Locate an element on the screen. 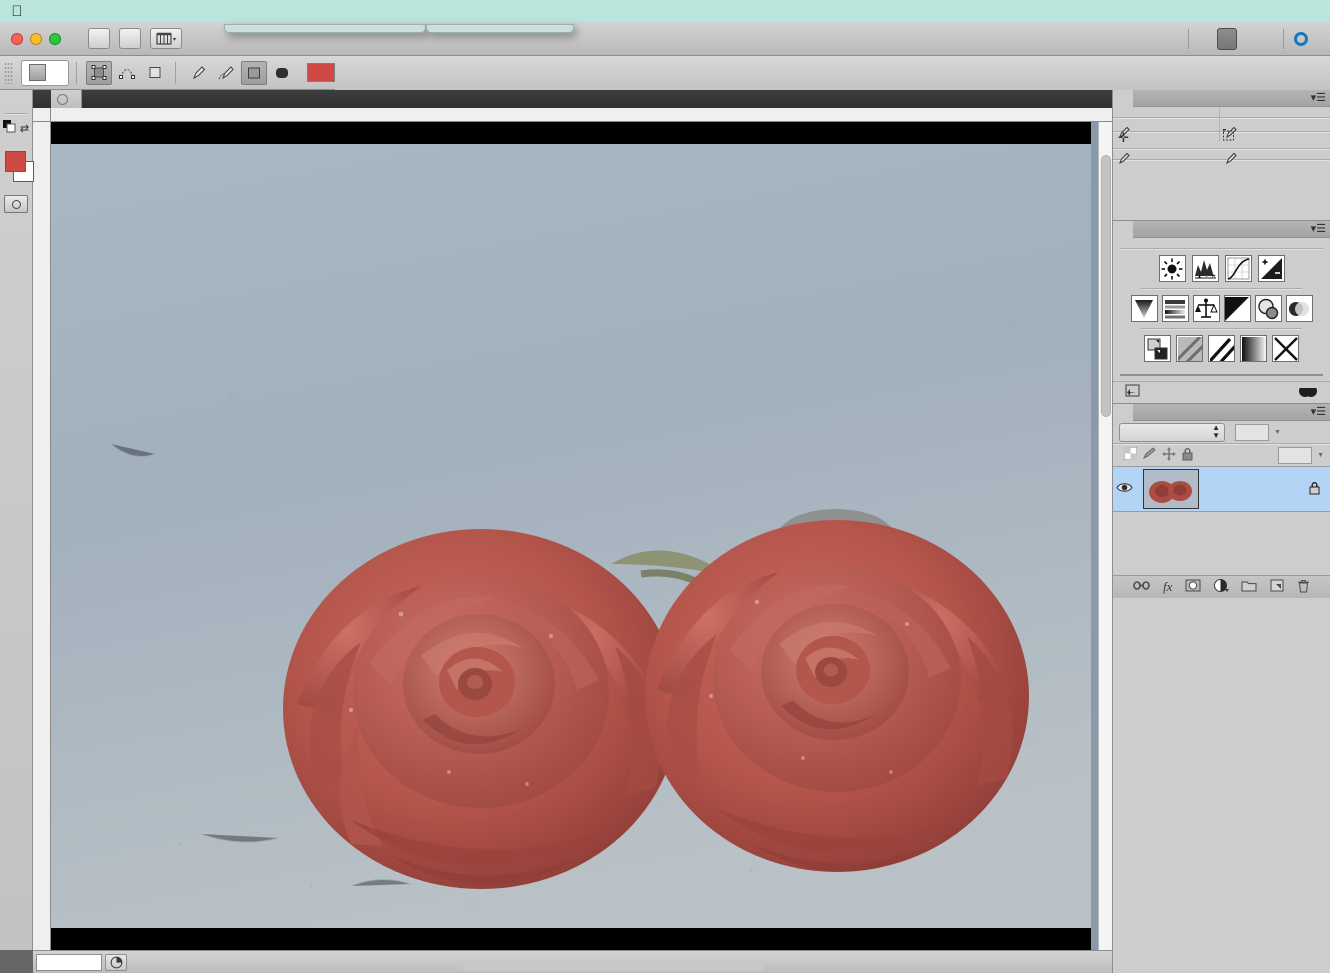 This screenshot has width=1330, height=973. document-tab is located at coordinates (66, 99).